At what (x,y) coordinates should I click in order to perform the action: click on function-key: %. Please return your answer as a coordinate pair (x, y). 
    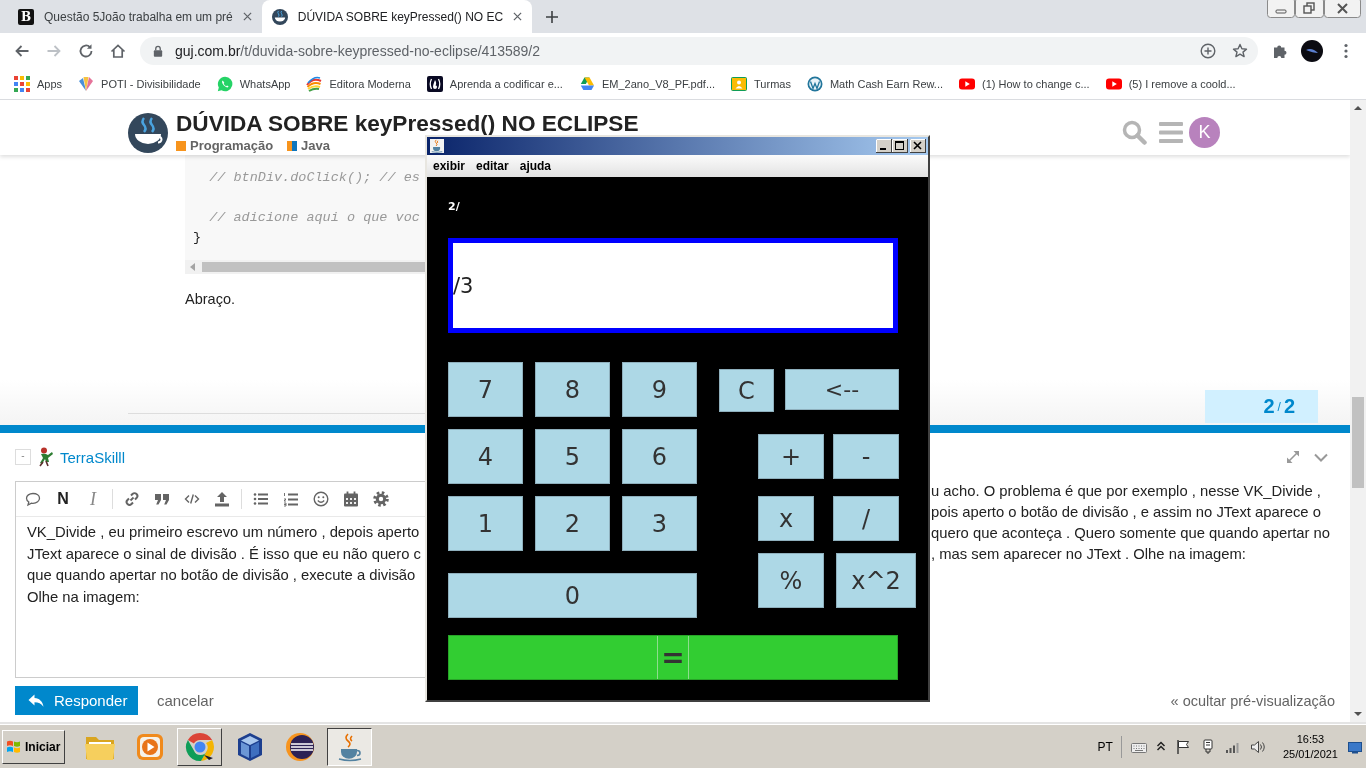
    Looking at the image, I should click on (791, 580).